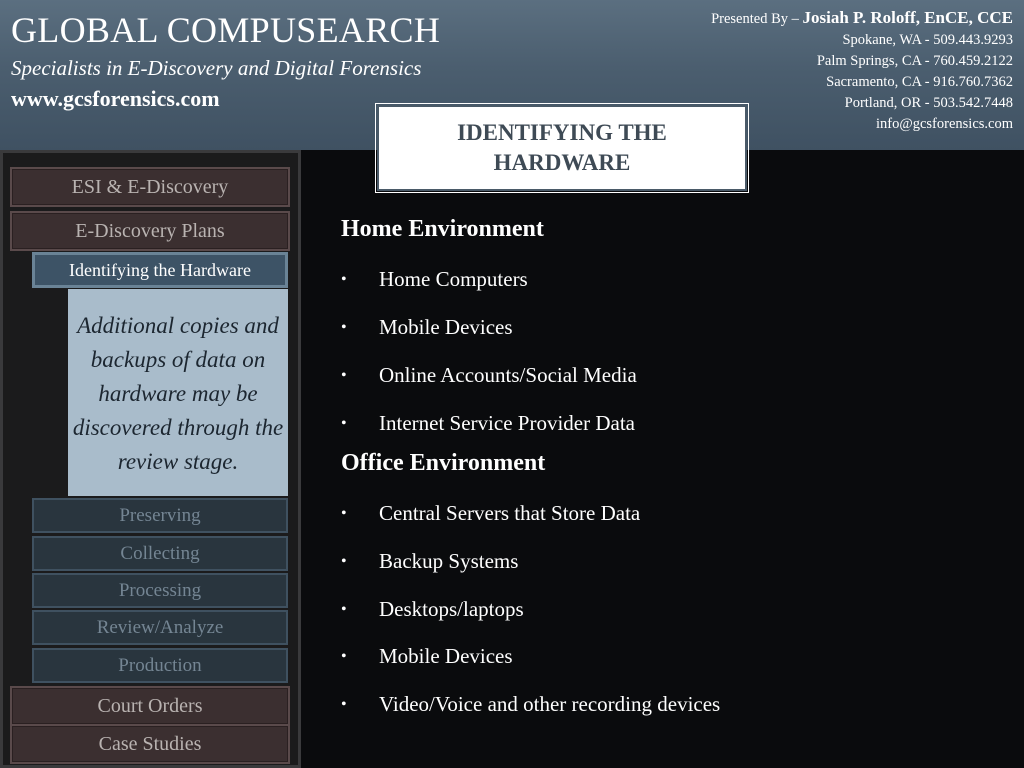 Image resolution: width=1024 pixels, height=768 pixels. I want to click on nav-item-production: Production, so click(160, 665).